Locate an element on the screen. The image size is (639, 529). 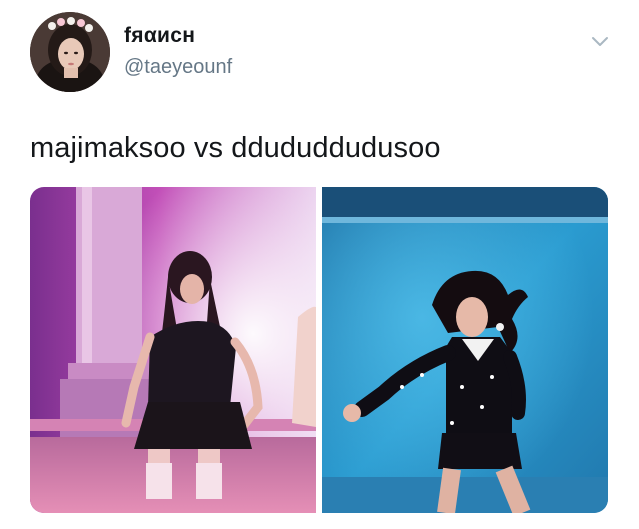
avatar-image is located at coordinates (70, 52).